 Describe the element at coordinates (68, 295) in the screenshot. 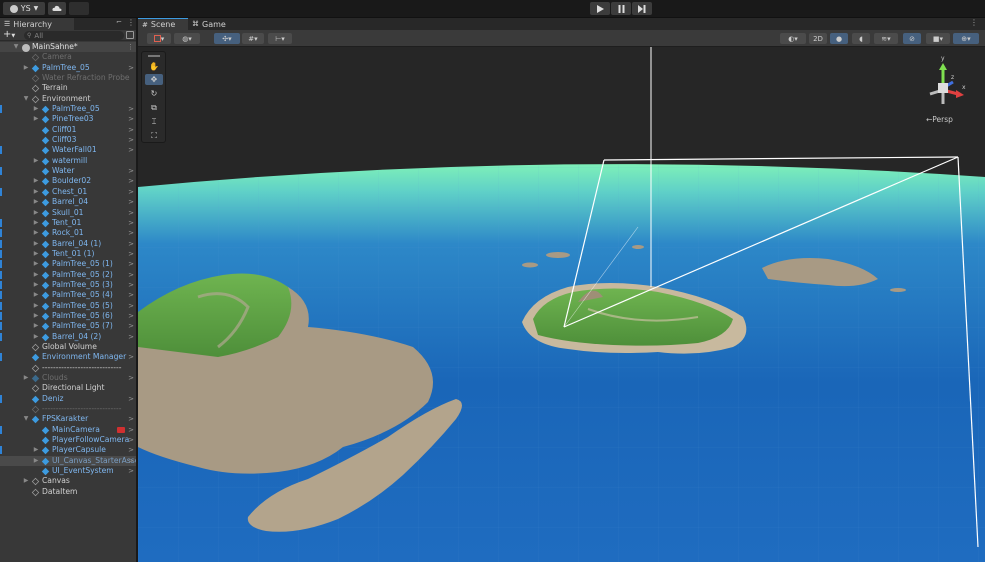

I see `hierarchy-row: ▶ PalmTree_05 (4) >` at that location.